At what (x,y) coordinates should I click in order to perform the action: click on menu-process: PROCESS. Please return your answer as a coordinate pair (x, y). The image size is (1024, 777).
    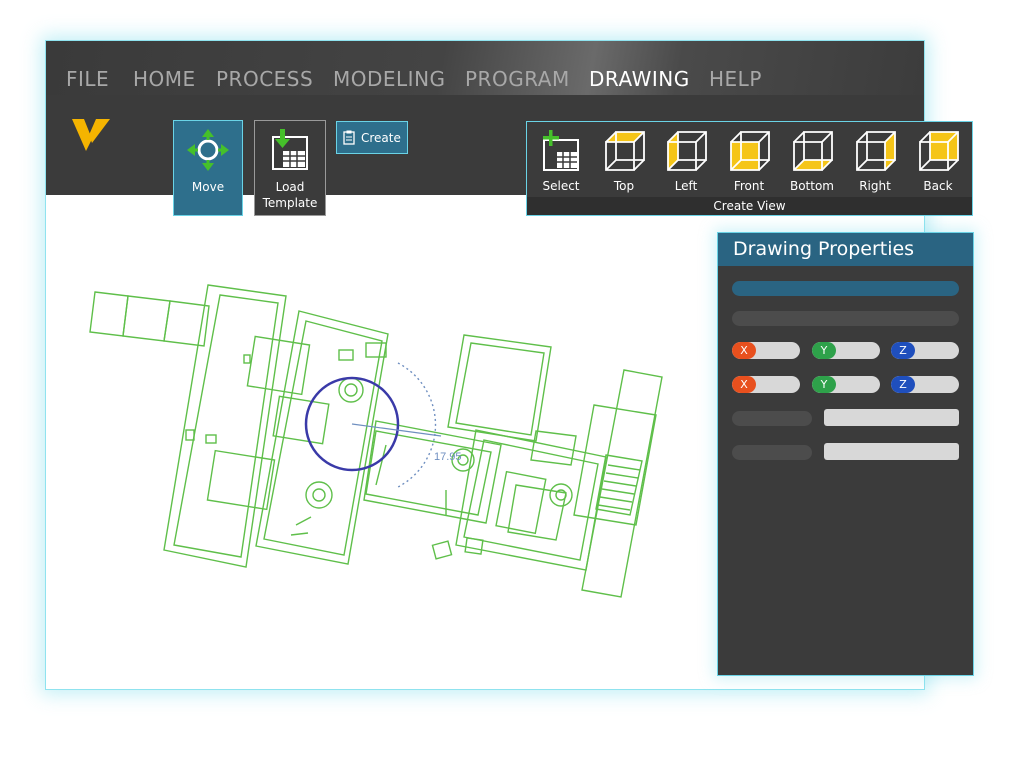
    Looking at the image, I should click on (264, 79).